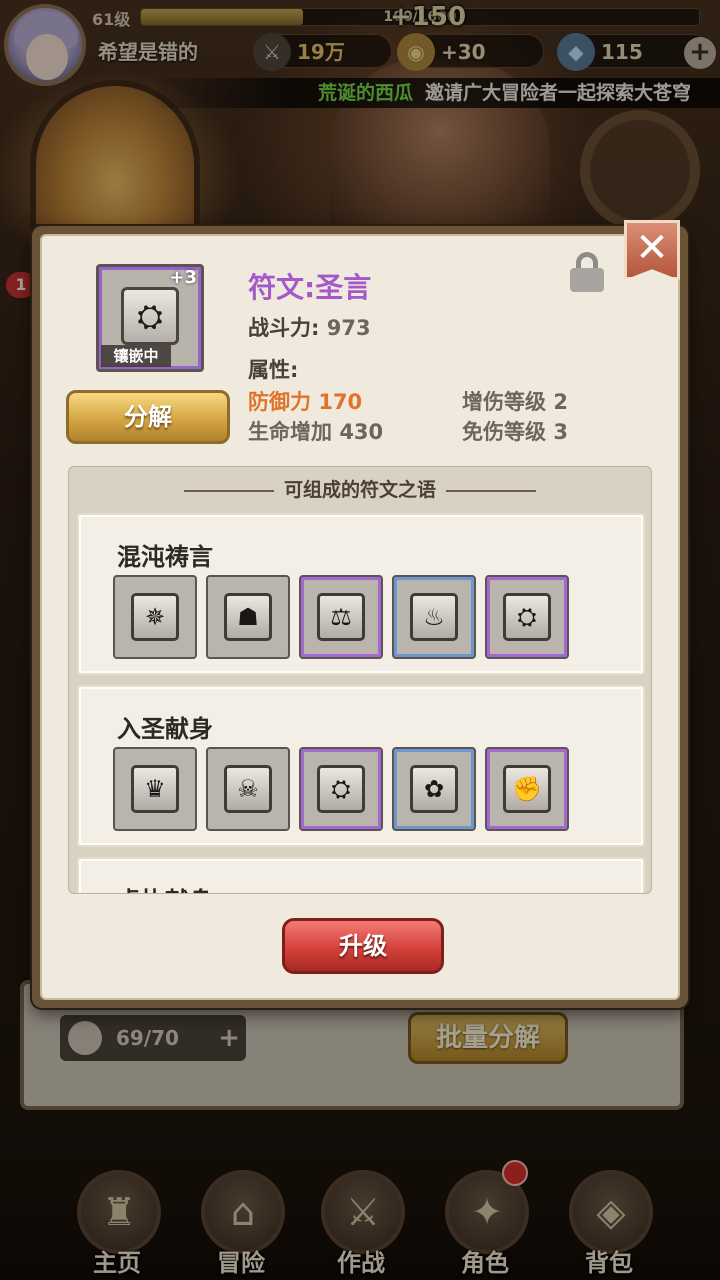 The height and width of the screenshot is (1280, 720). I want to click on scales-icon: ⚖, so click(341, 617).